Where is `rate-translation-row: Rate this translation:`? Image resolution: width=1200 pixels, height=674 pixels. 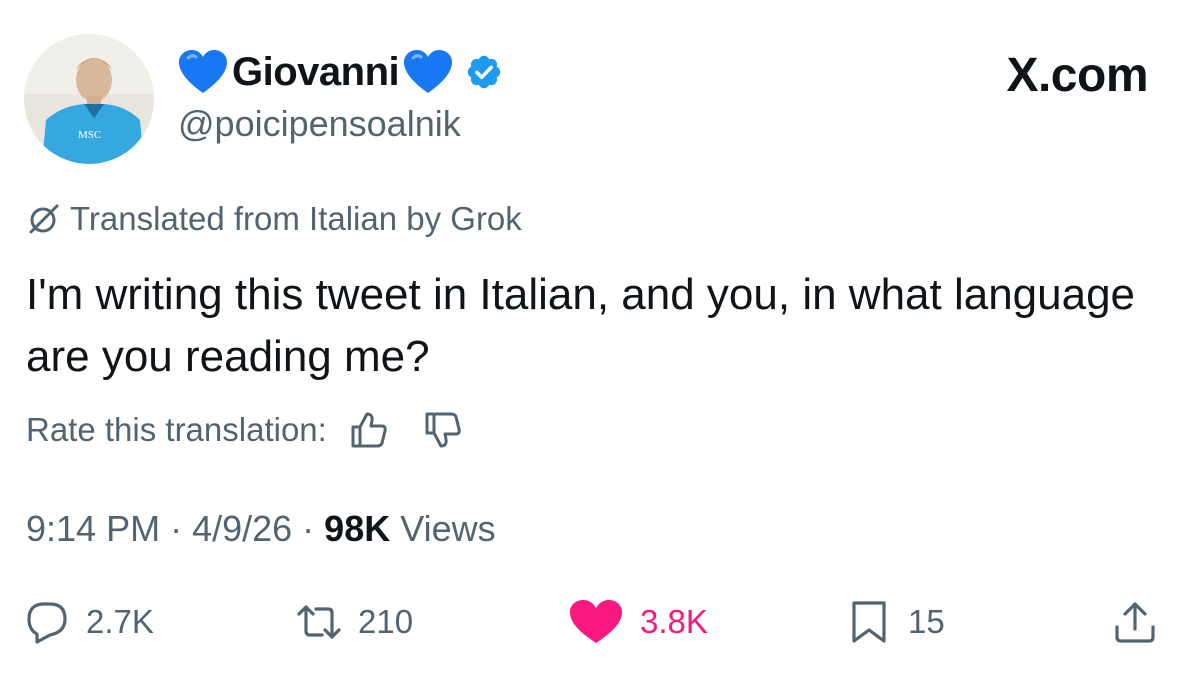 rate-translation-row: Rate this translation: is located at coordinates (245, 430).